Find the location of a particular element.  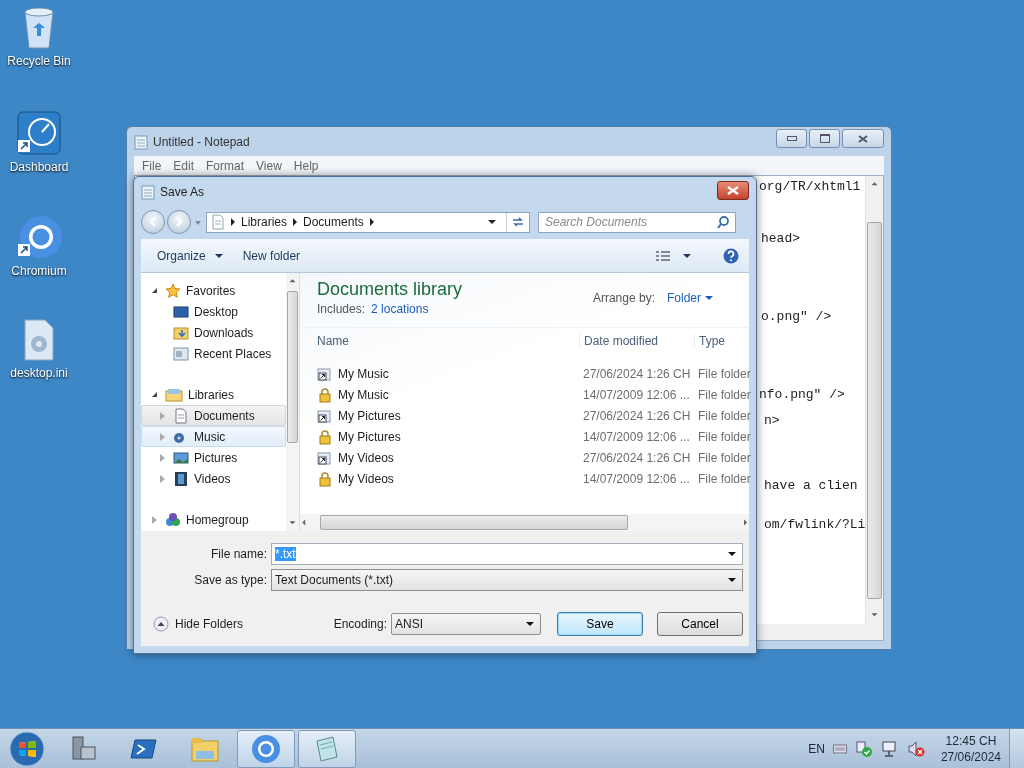

tree-item: Music is located at coordinates (213, 436).